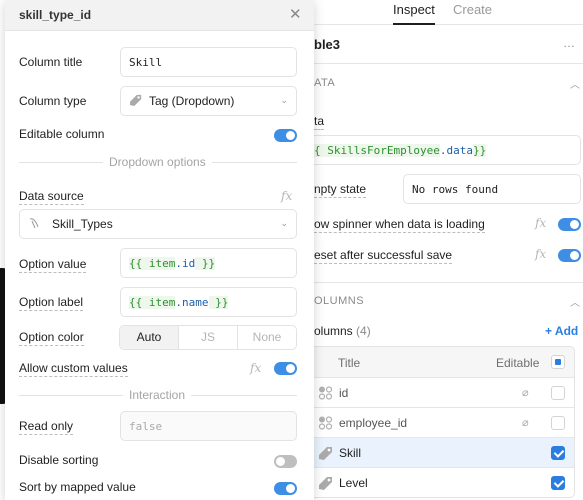  I want to click on close-icon: ✕, so click(295, 14).